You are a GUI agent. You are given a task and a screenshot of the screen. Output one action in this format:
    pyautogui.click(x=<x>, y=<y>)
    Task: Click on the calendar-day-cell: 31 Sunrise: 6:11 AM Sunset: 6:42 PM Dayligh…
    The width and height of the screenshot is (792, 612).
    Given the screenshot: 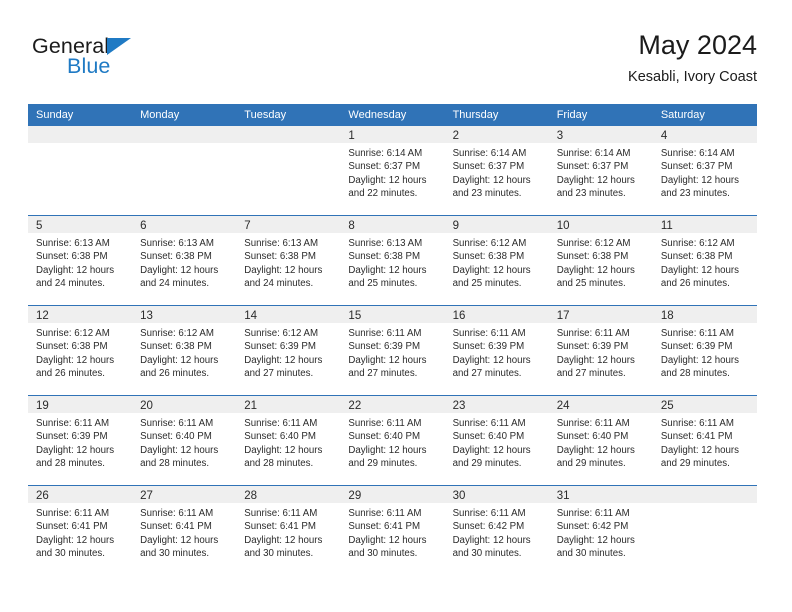 What is the action you would take?
    pyautogui.click(x=600, y=530)
    